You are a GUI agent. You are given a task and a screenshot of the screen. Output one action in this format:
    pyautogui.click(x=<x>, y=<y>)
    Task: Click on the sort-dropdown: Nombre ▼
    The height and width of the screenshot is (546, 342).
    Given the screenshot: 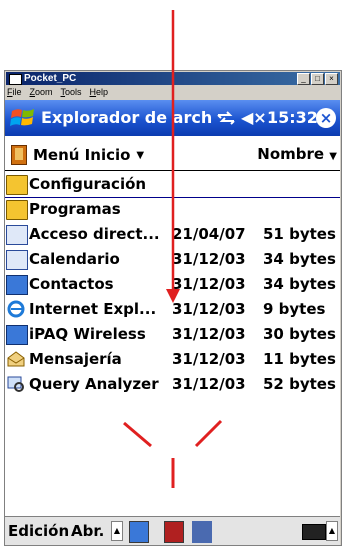 What is the action you would take?
    pyautogui.click(x=297, y=154)
    